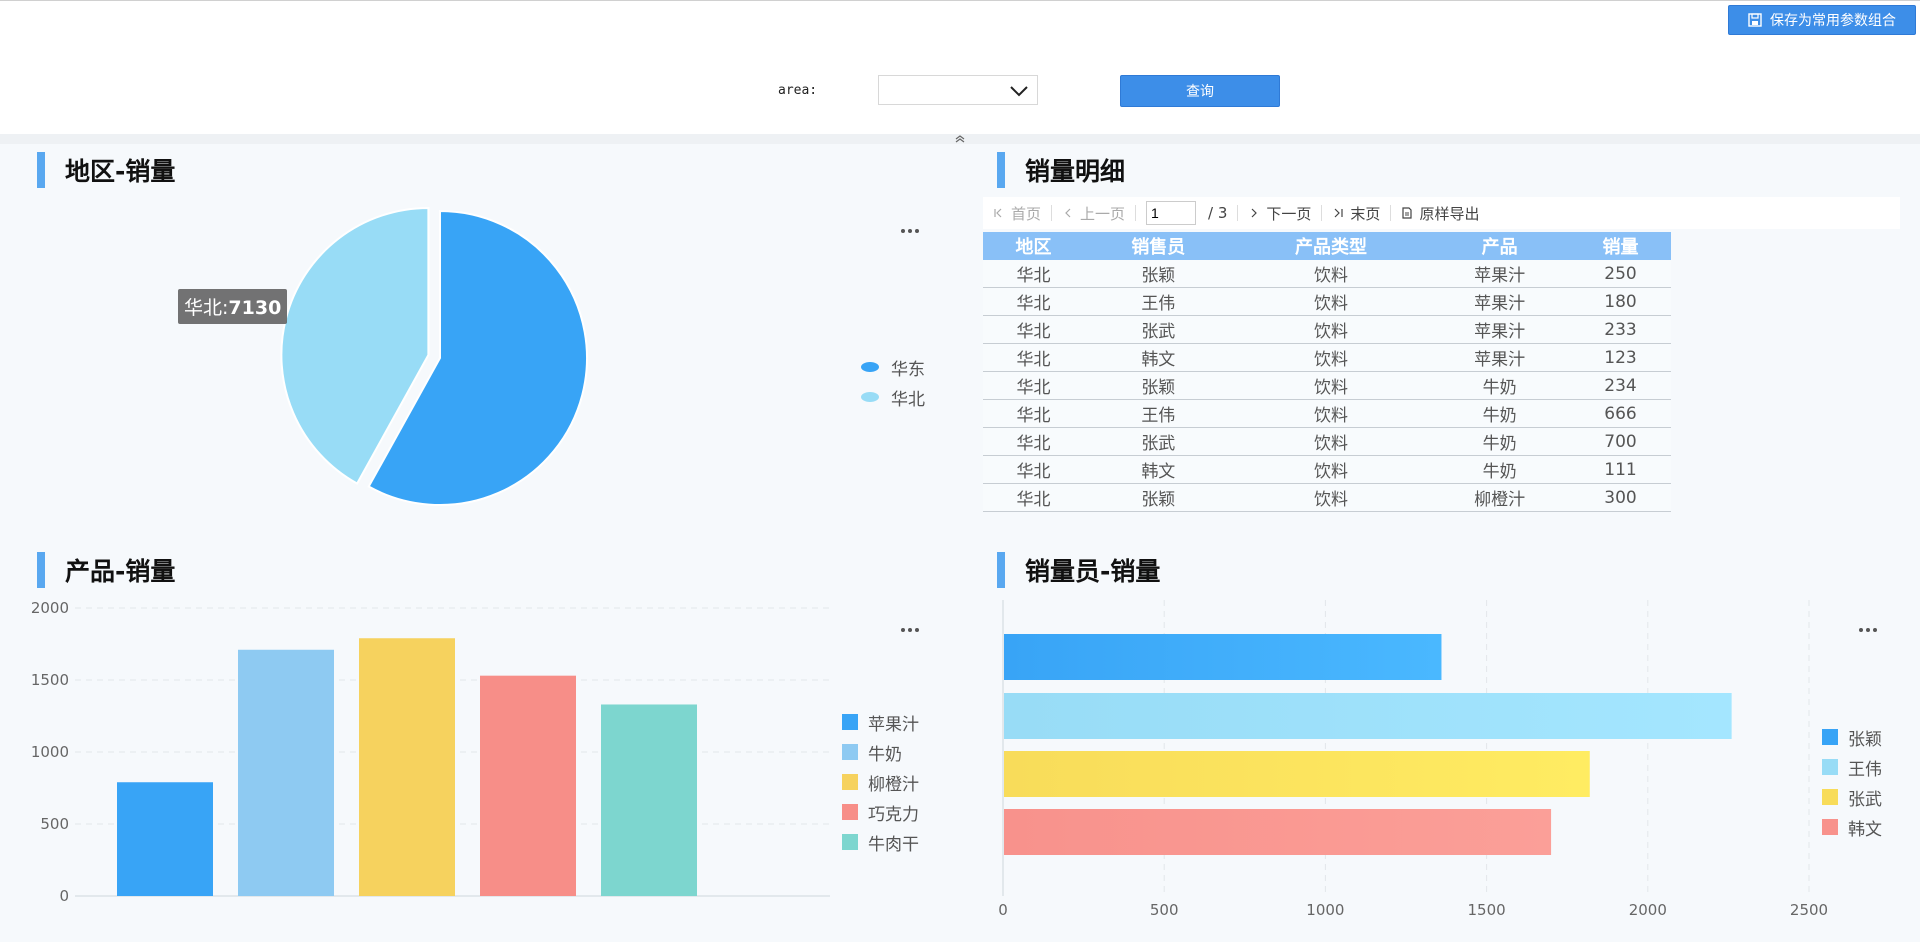 This screenshot has height=942, width=1920. I want to click on sales-detail-title: 销量明细, so click(1061, 170).